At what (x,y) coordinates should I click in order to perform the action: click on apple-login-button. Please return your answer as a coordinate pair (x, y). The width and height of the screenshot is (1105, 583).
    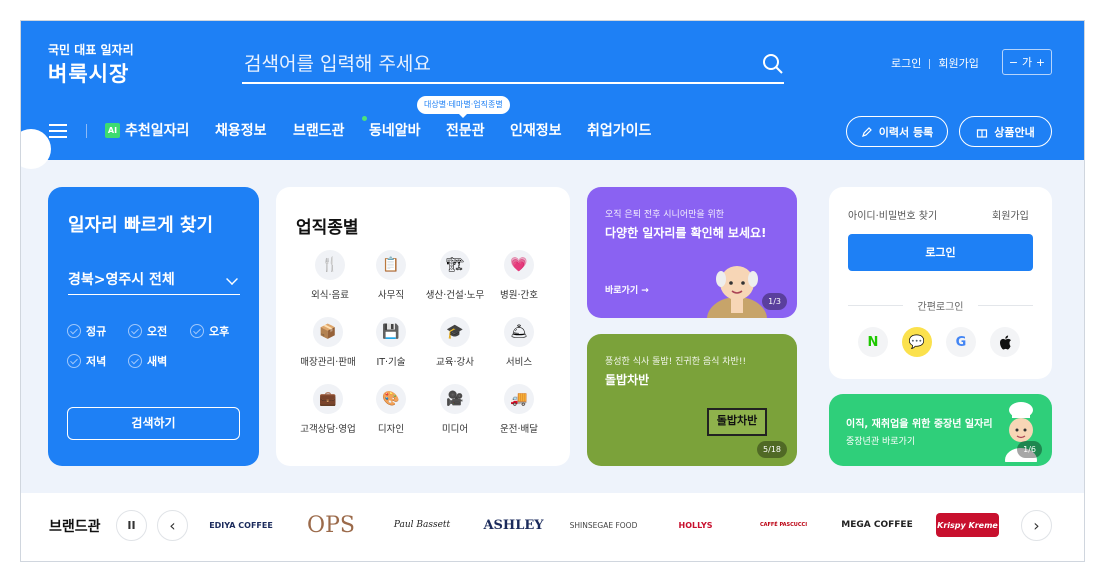
    Looking at the image, I should click on (1005, 342).